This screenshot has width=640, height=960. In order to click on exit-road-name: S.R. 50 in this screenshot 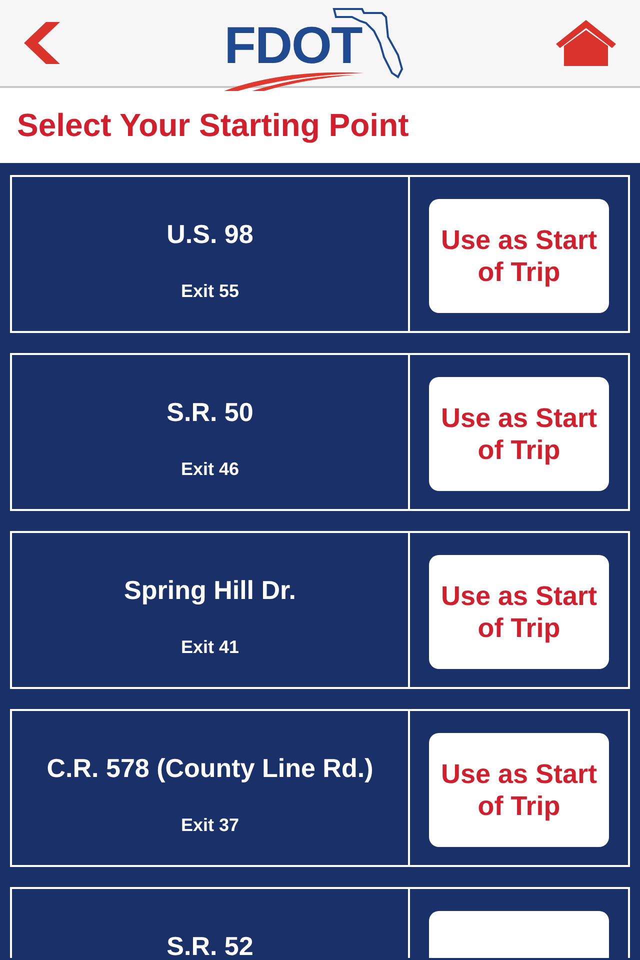, I will do `click(210, 412)`.